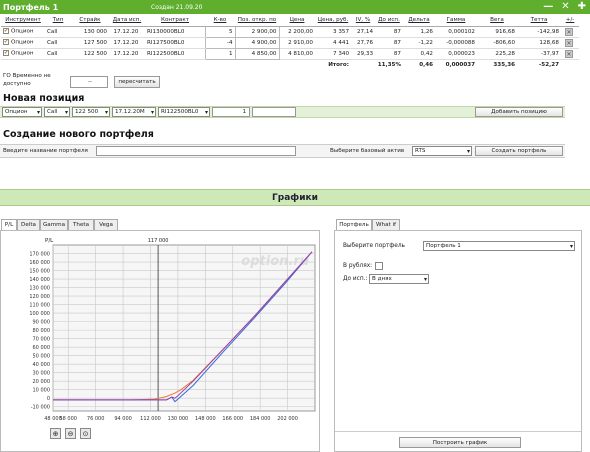 The width and height of the screenshot is (590, 452). What do you see at coordinates (54, 224) in the screenshot?
I see `tab-gamma: Gamma` at bounding box center [54, 224].